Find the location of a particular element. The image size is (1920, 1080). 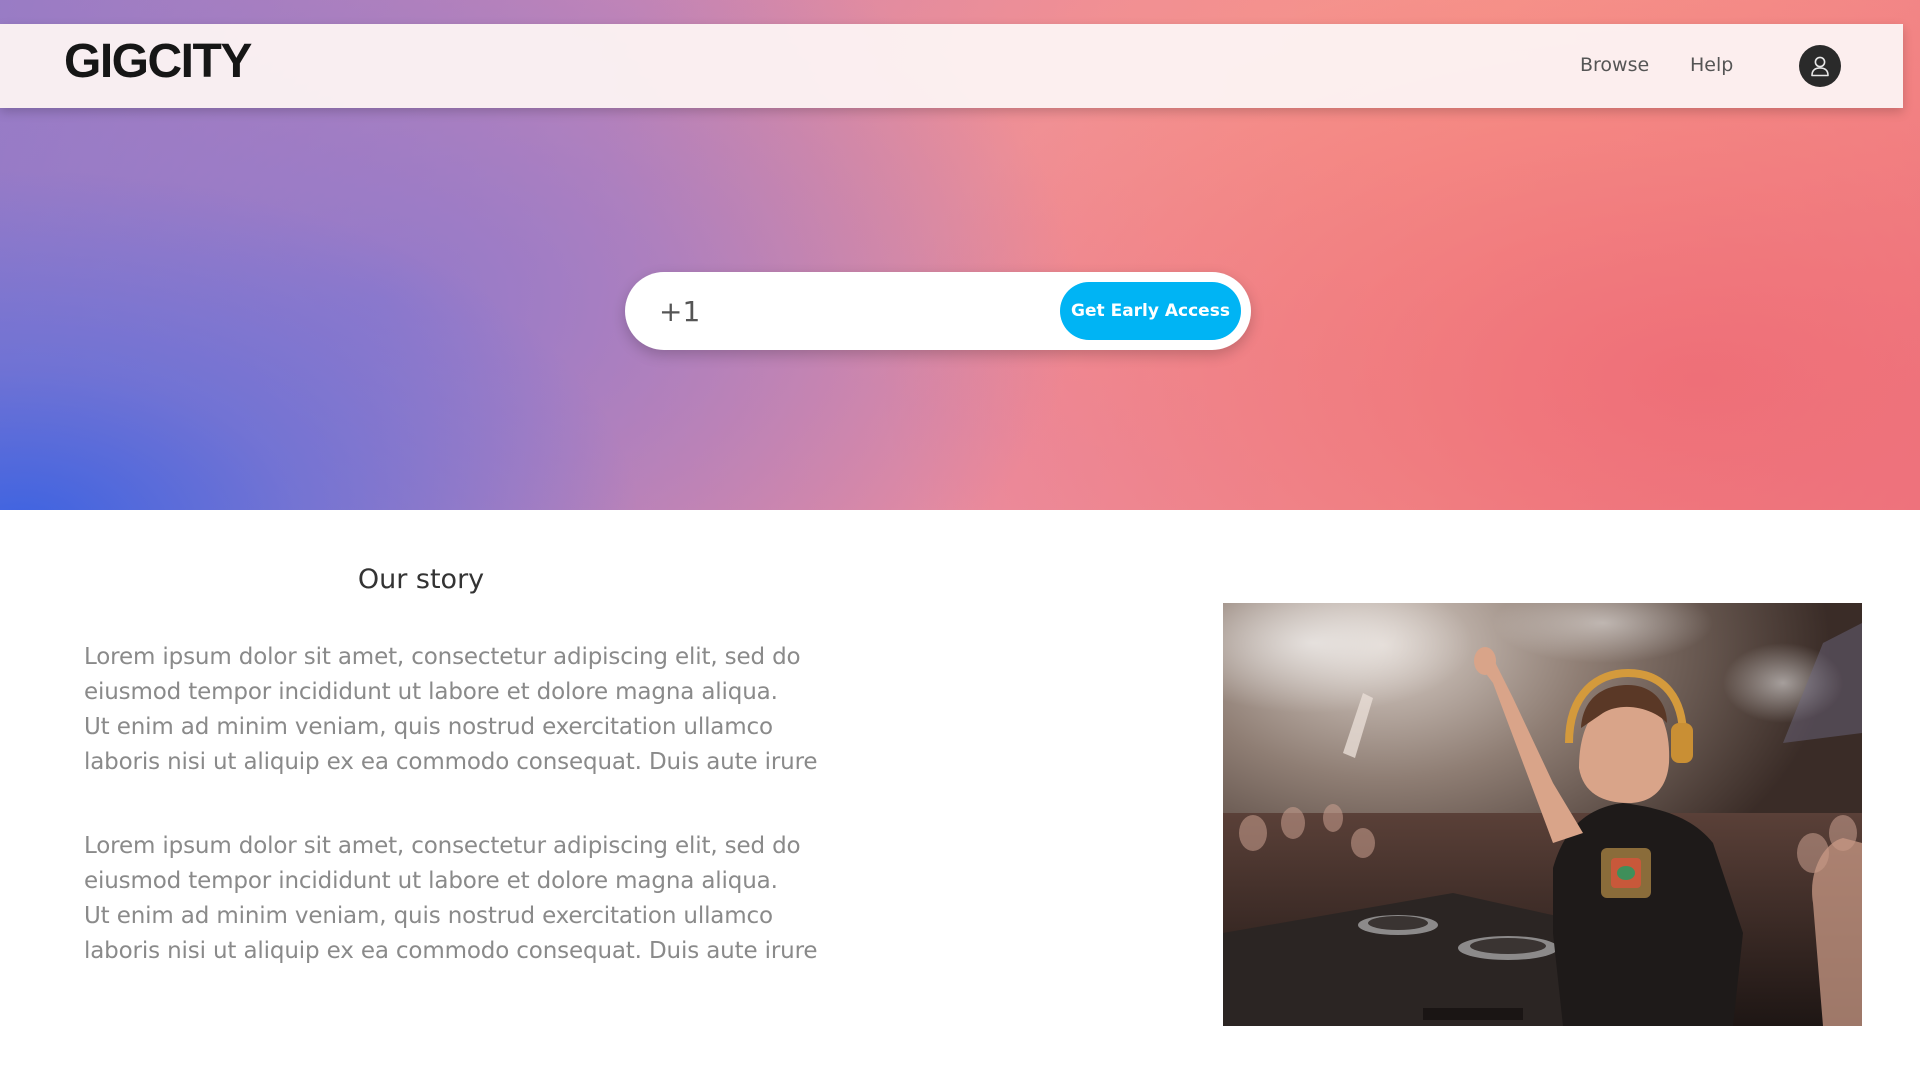

story-heading: Our story is located at coordinates (421, 579).